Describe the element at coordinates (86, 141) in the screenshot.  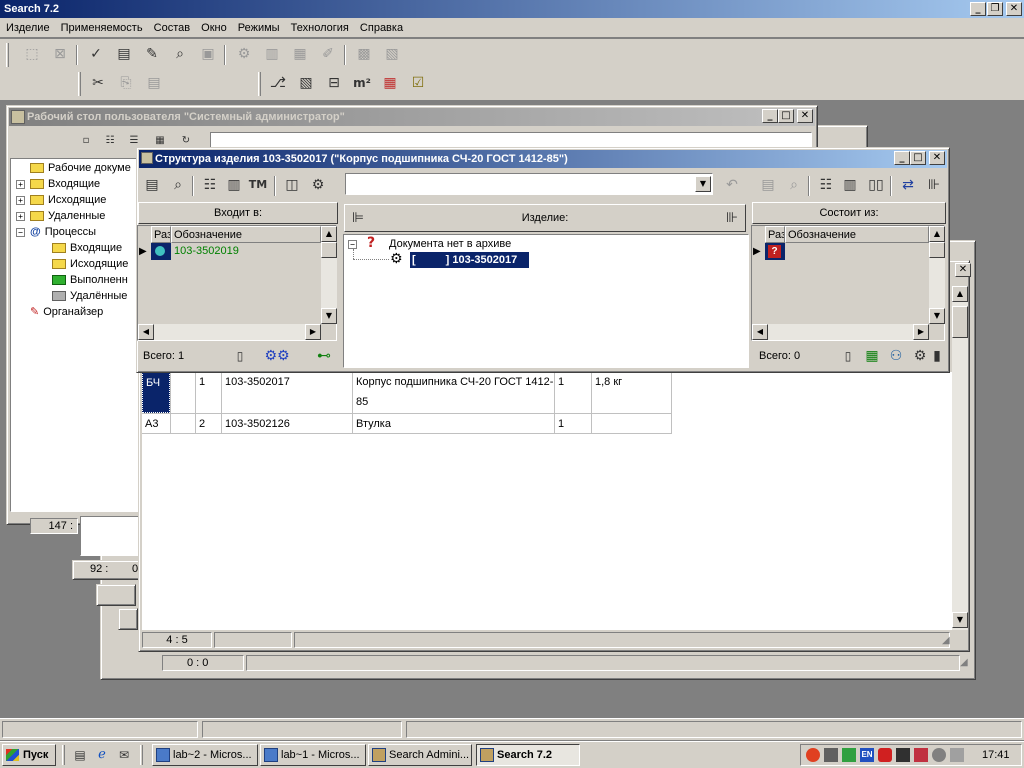
I see `small-icons-icon: ▫` at that location.